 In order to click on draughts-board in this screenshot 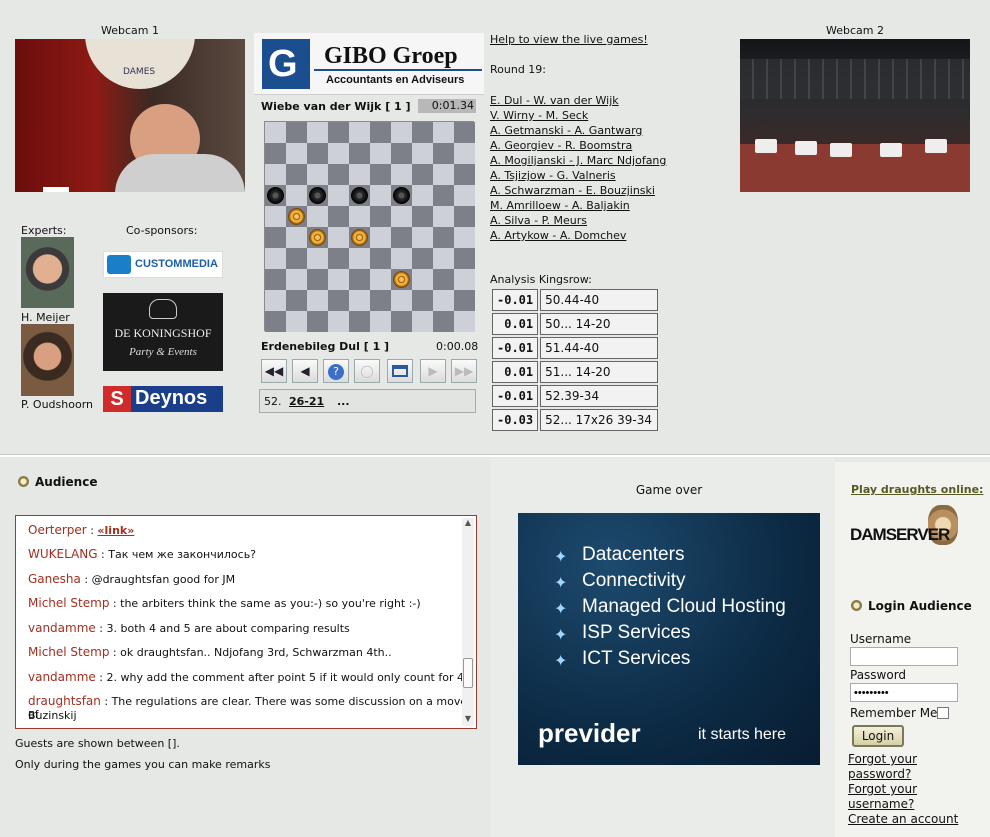, I will do `click(369, 226)`.